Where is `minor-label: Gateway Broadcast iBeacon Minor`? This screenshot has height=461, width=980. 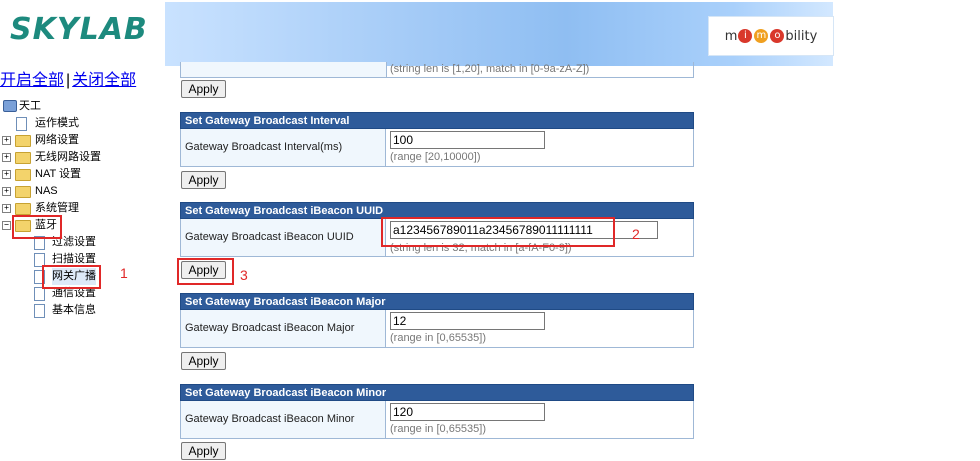 minor-label: Gateway Broadcast iBeacon Minor is located at coordinates (283, 419).